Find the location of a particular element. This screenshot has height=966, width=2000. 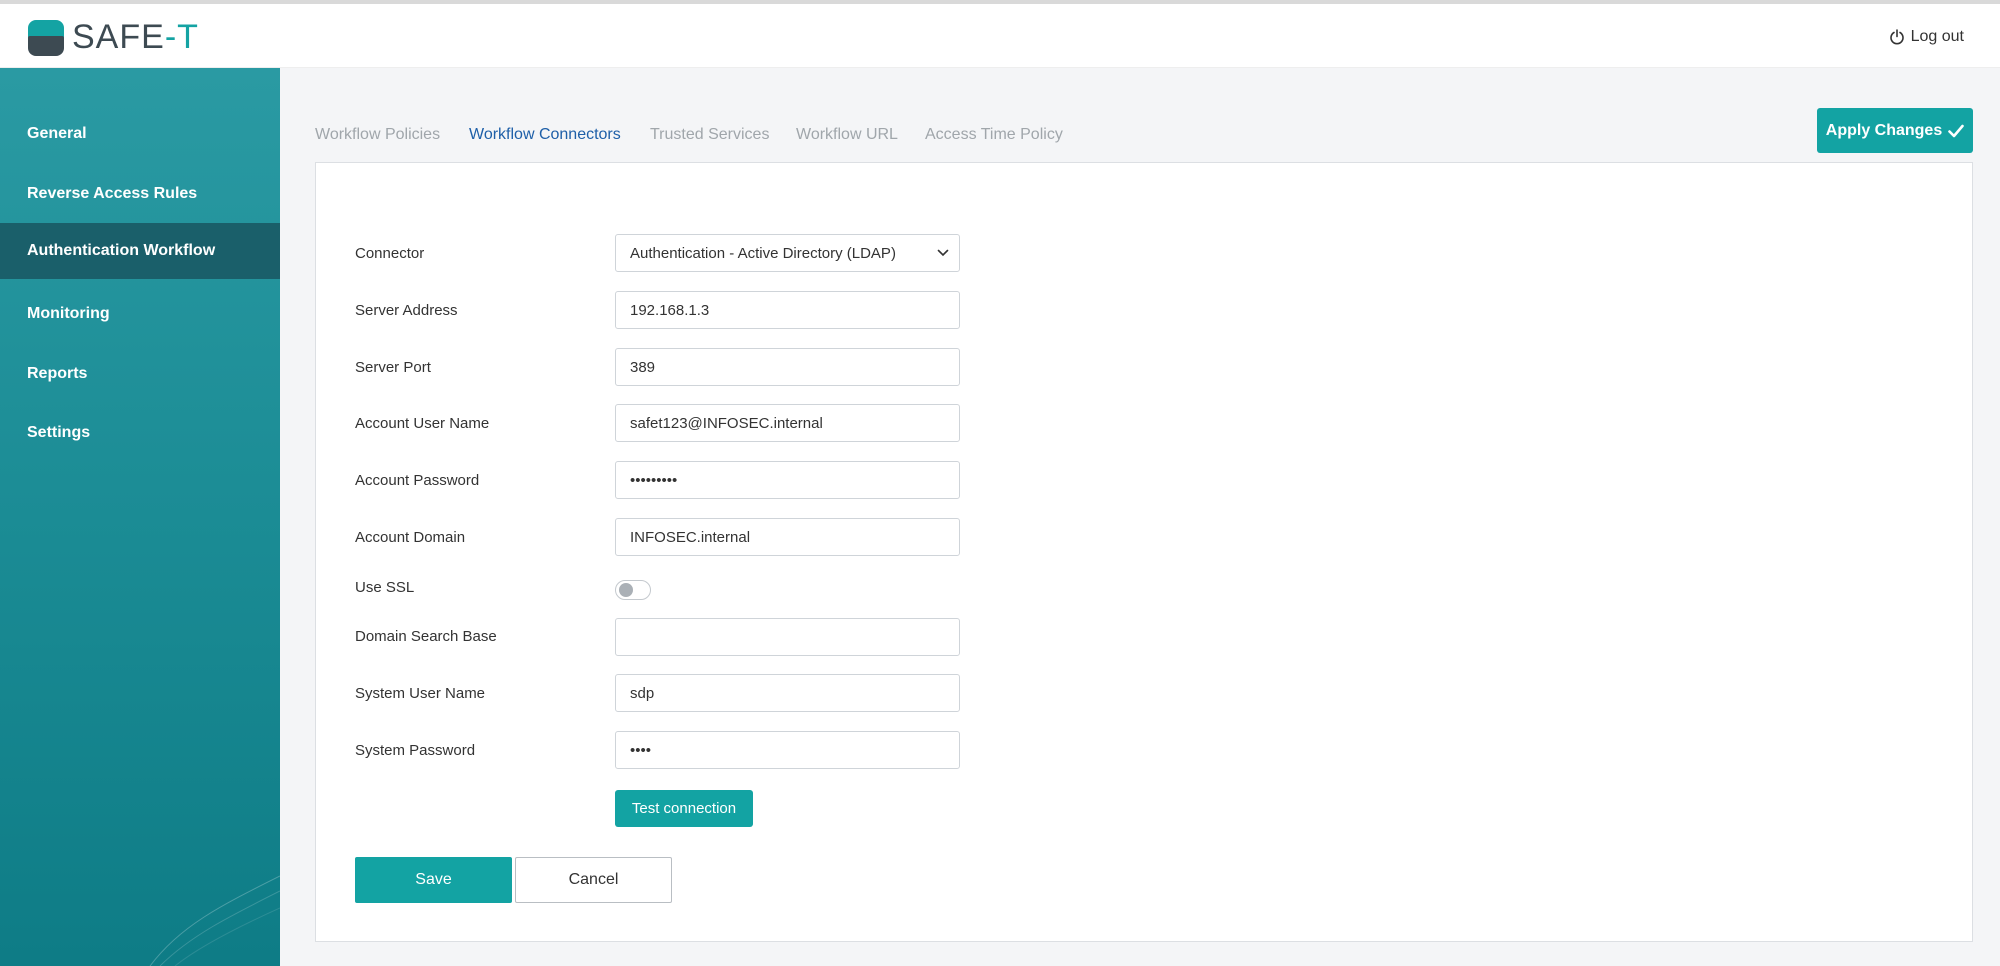

power-icon is located at coordinates (1896, 37).